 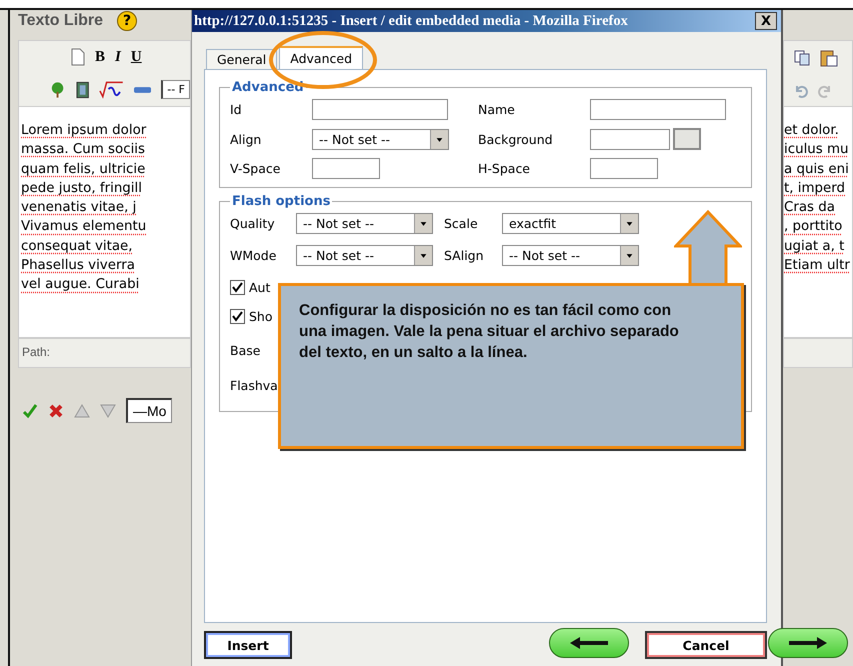 I want to click on section-legend: Flash options, so click(x=281, y=201).